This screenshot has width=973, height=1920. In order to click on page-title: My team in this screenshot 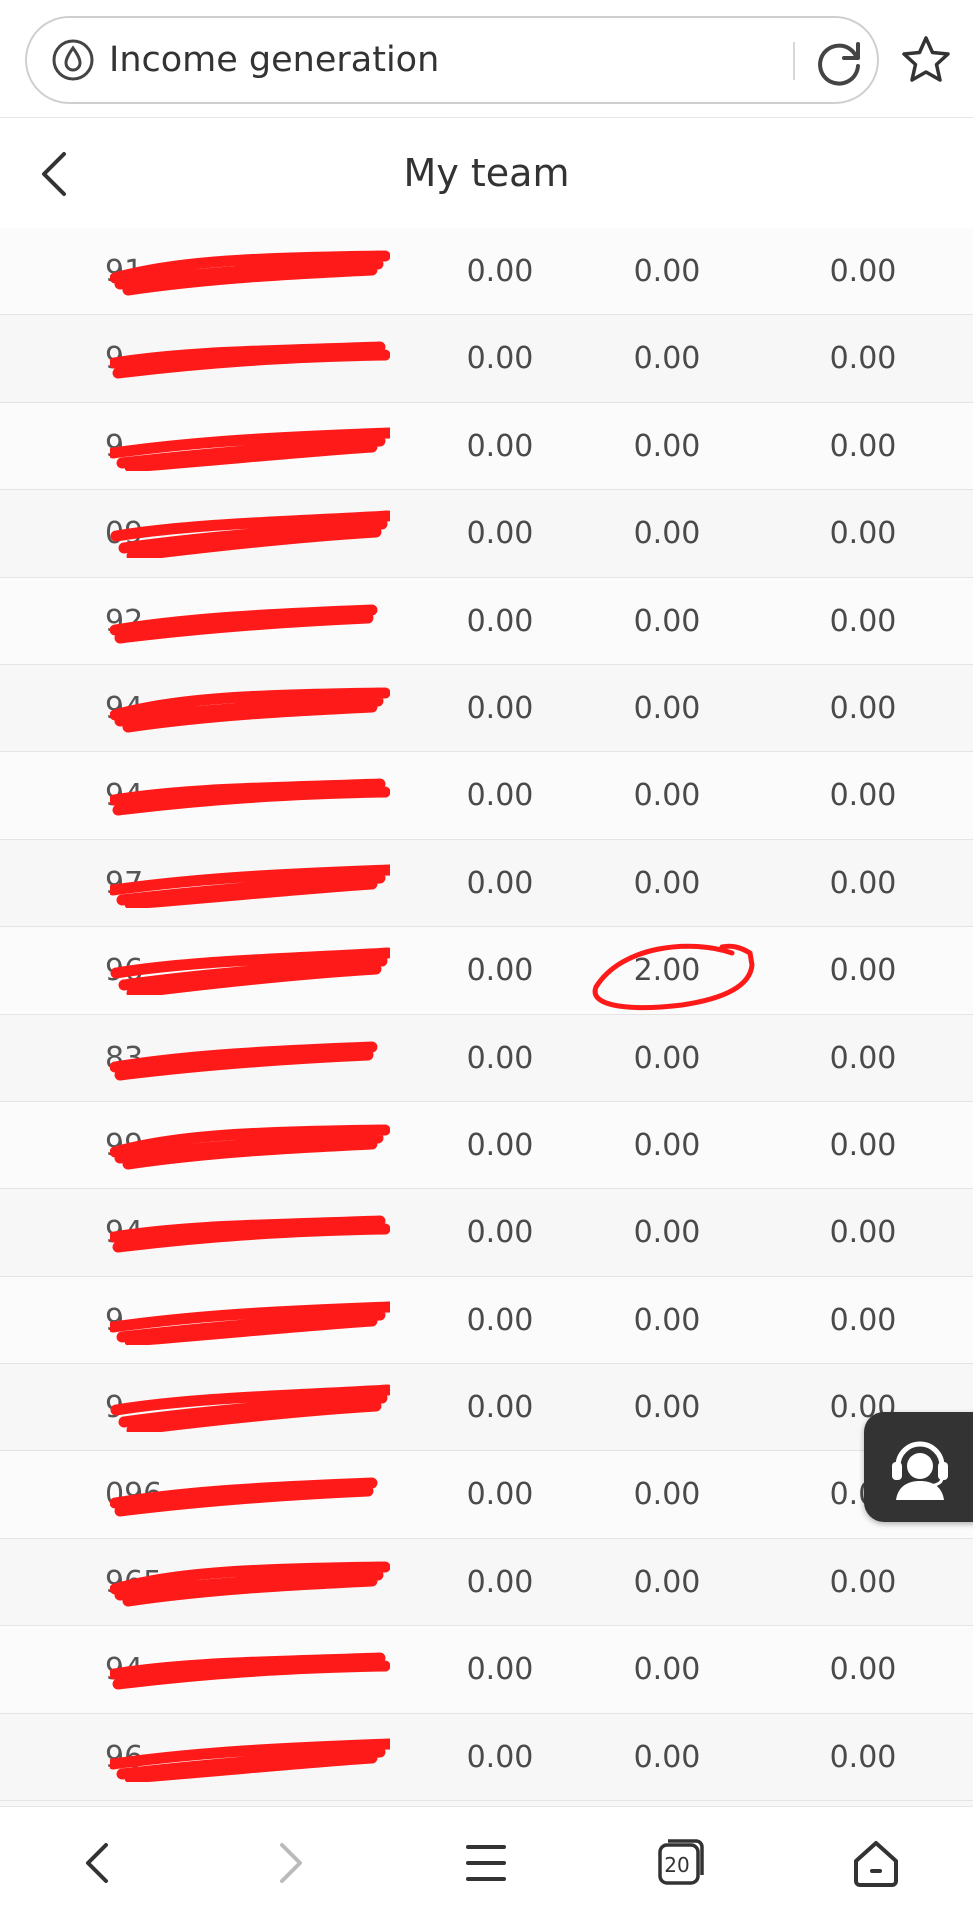, I will do `click(486, 173)`.